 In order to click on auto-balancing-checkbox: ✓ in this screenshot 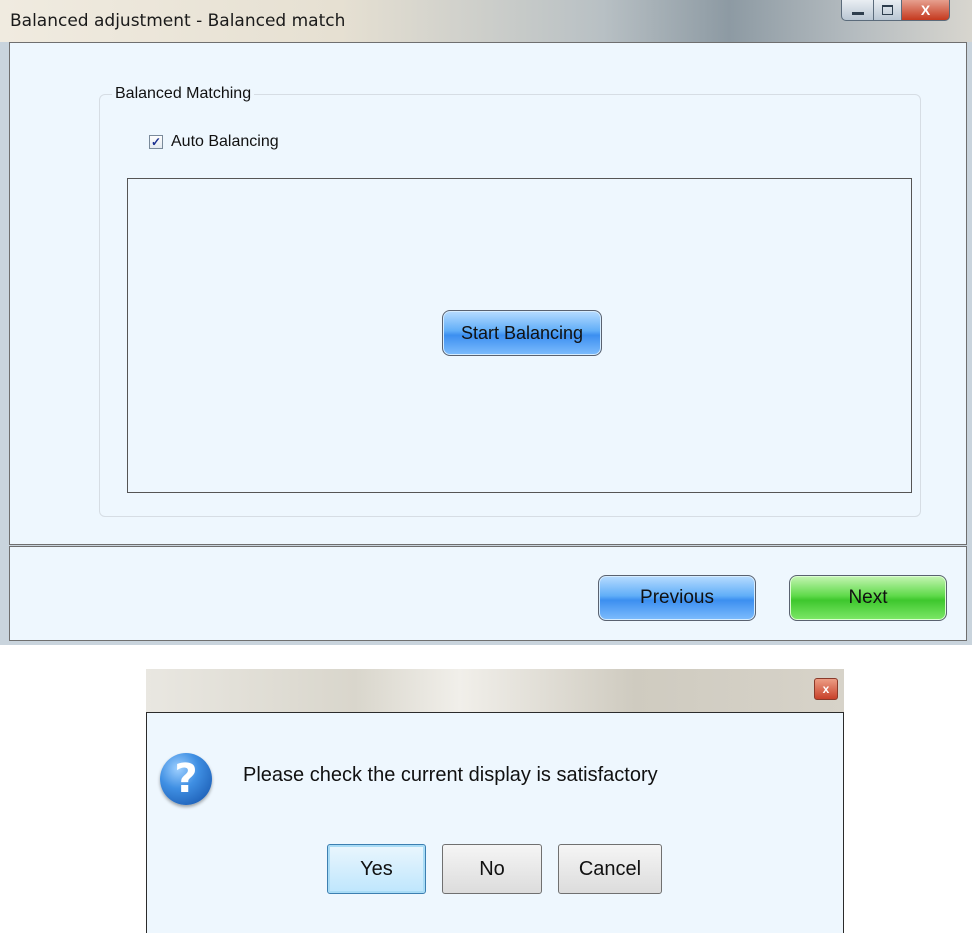, I will do `click(156, 142)`.